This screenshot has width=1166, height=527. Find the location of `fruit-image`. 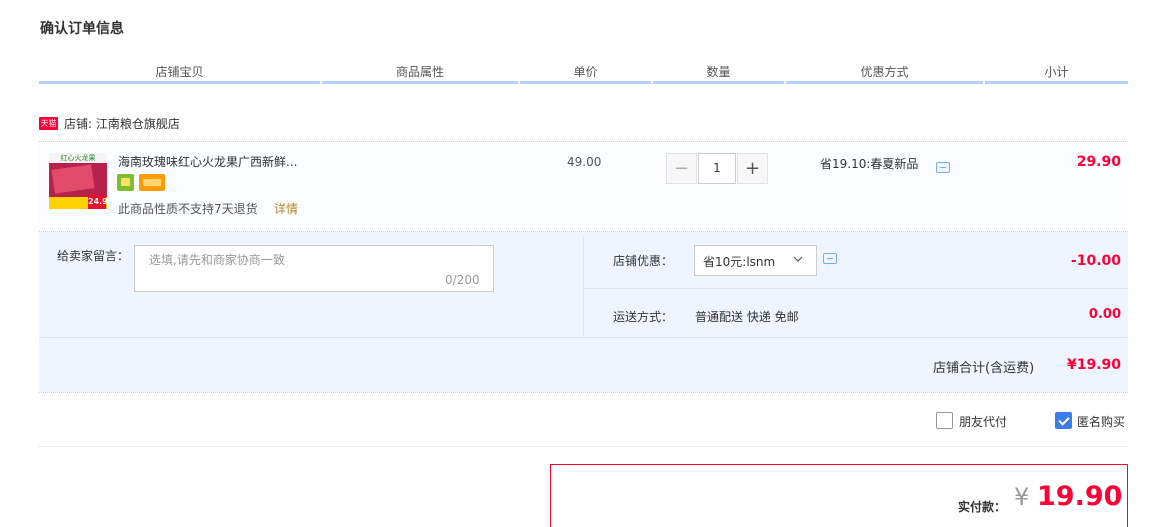

fruit-image is located at coordinates (73, 179).